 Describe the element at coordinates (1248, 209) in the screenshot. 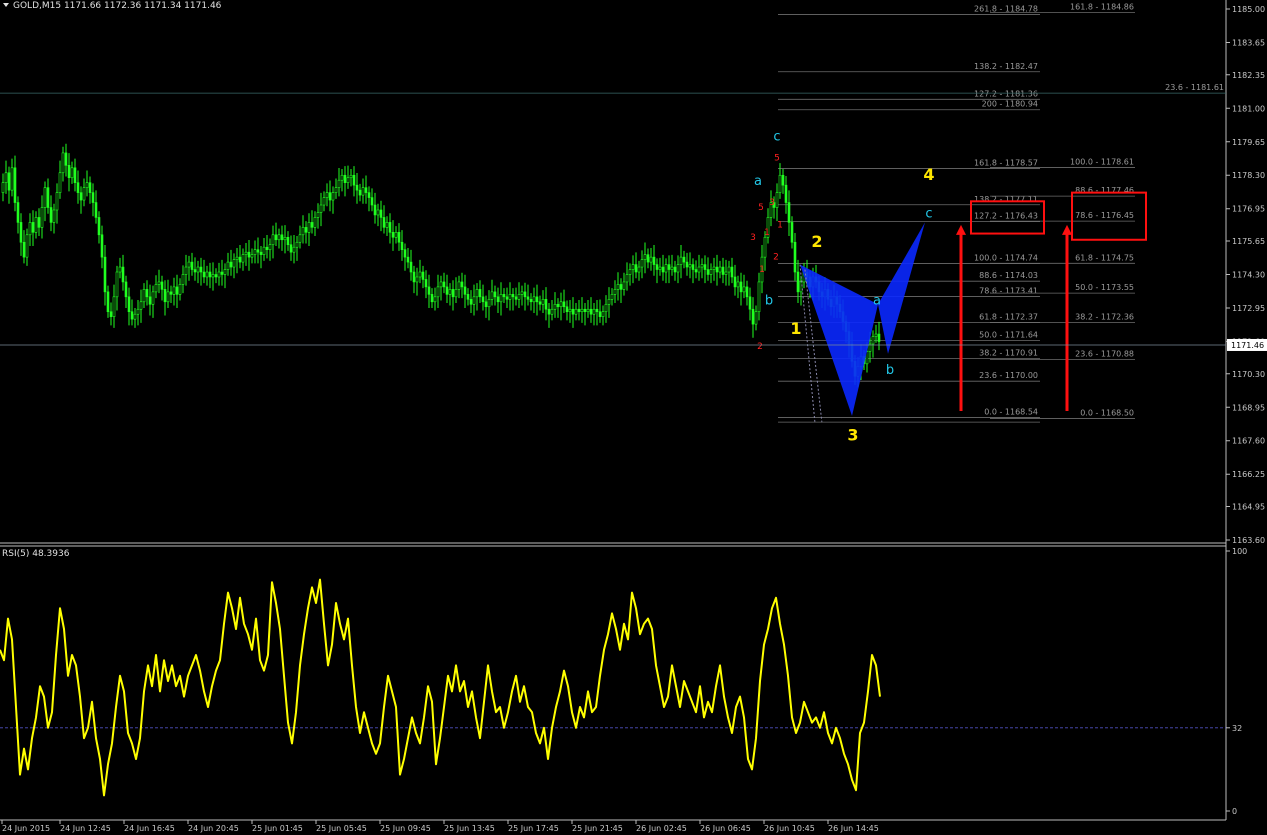

I see `price-tick-label: 1176.95` at that location.